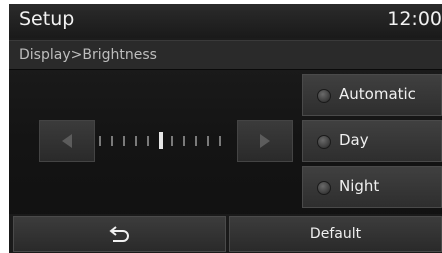 The image size is (442, 253). I want to click on return-icon, so click(118, 234).